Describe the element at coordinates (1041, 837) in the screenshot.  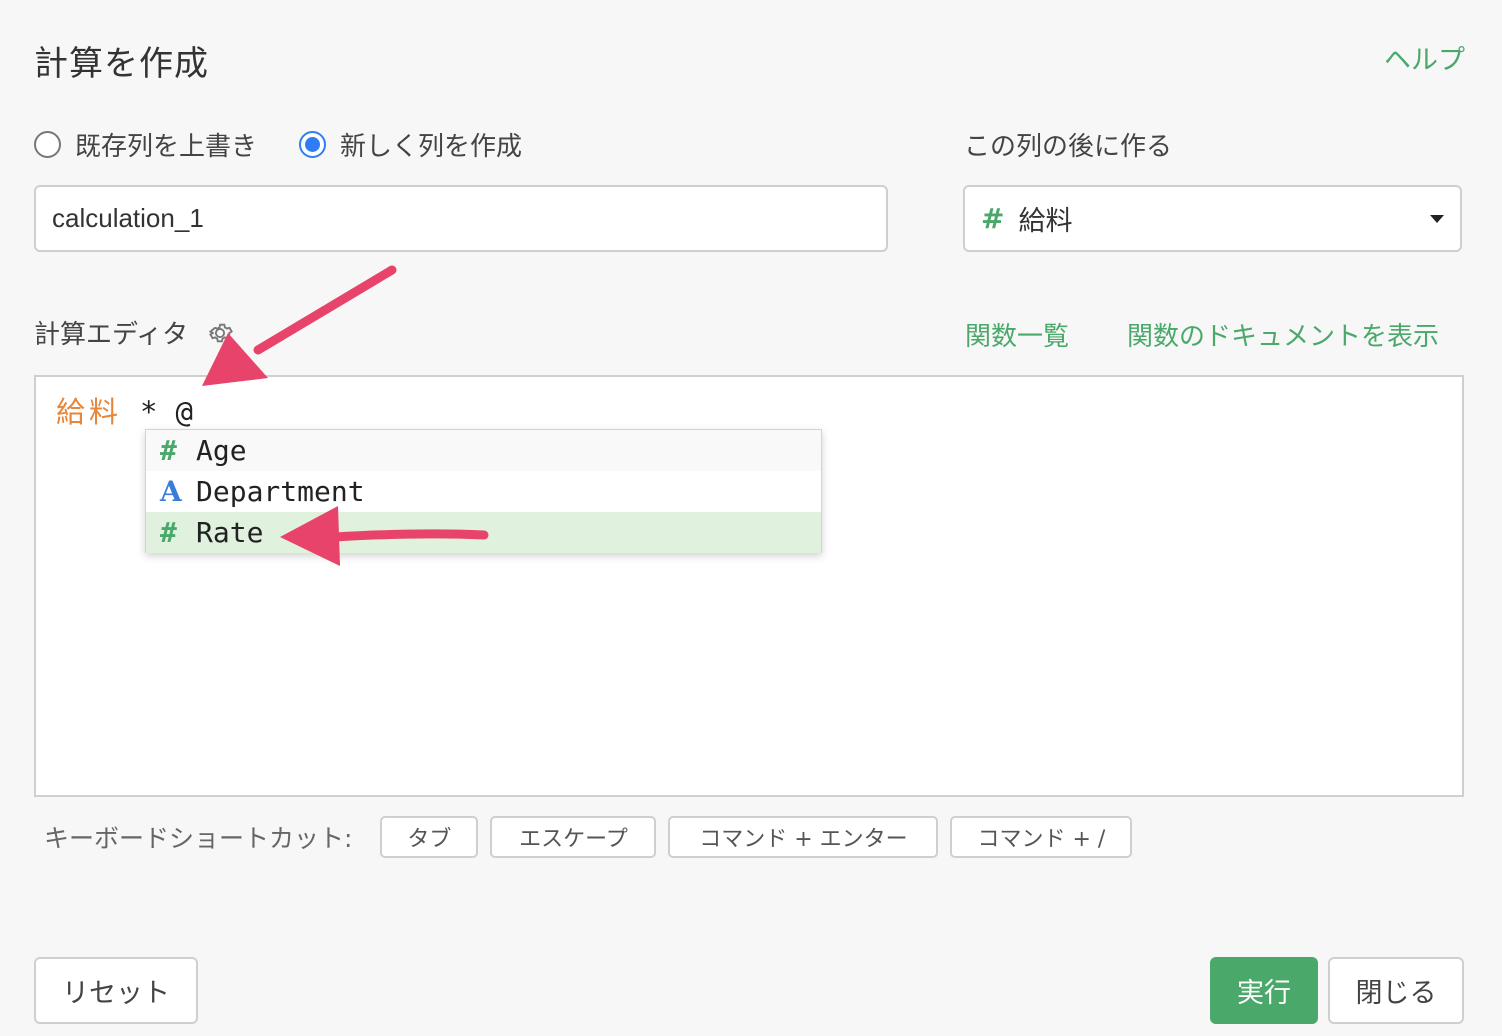
I see `shortcut-key-cmd-slash: コマンド + /` at that location.